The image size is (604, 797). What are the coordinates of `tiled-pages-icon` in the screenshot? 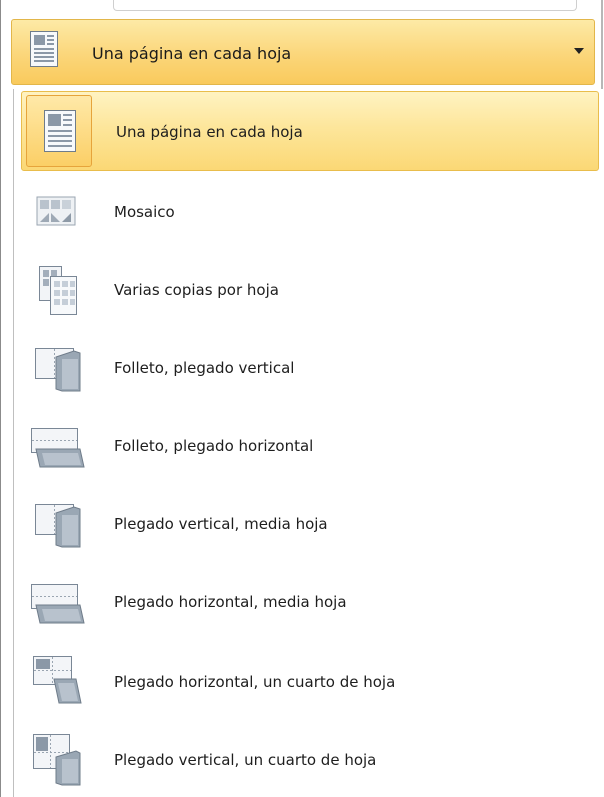 It's located at (55, 213).